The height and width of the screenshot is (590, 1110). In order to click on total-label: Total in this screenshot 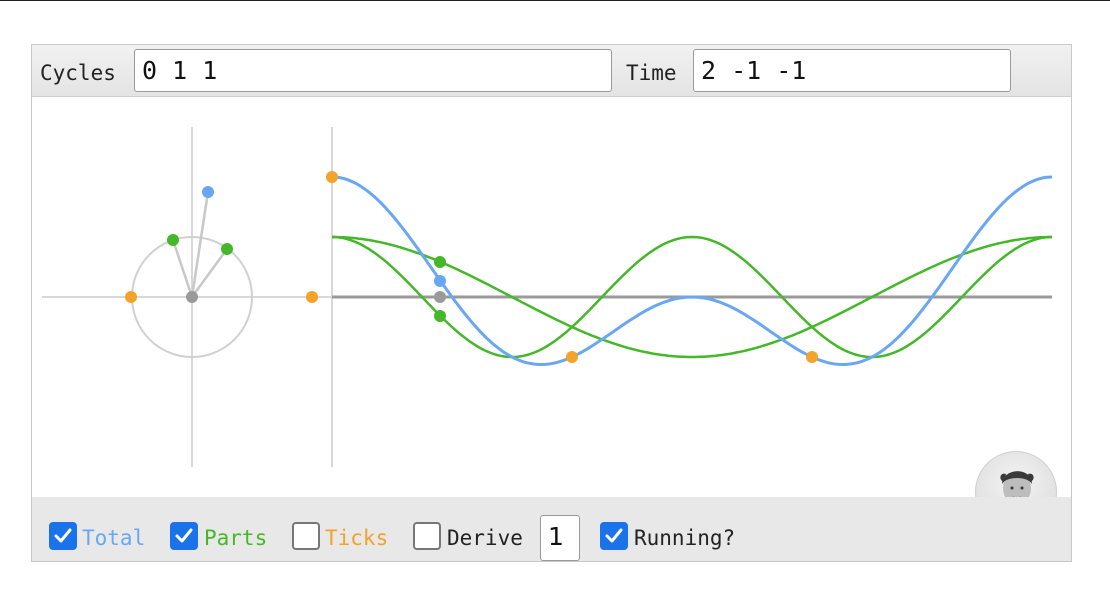, I will do `click(113, 538)`.